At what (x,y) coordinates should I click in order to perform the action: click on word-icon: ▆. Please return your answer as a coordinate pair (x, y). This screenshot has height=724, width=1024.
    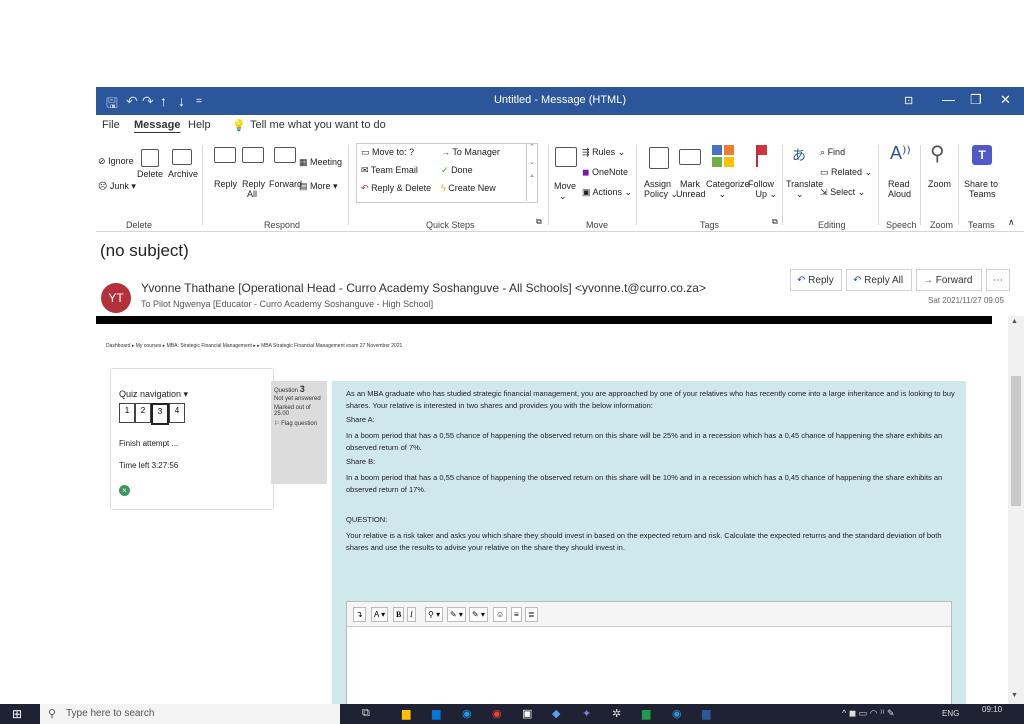
    Looking at the image, I should click on (706, 713).